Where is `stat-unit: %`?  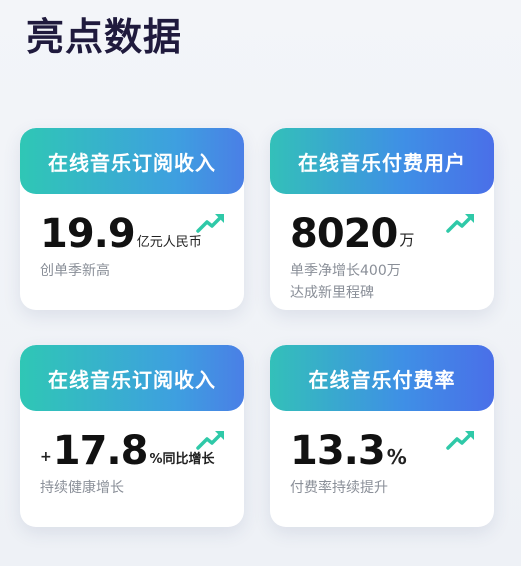 stat-unit: % is located at coordinates (396, 457).